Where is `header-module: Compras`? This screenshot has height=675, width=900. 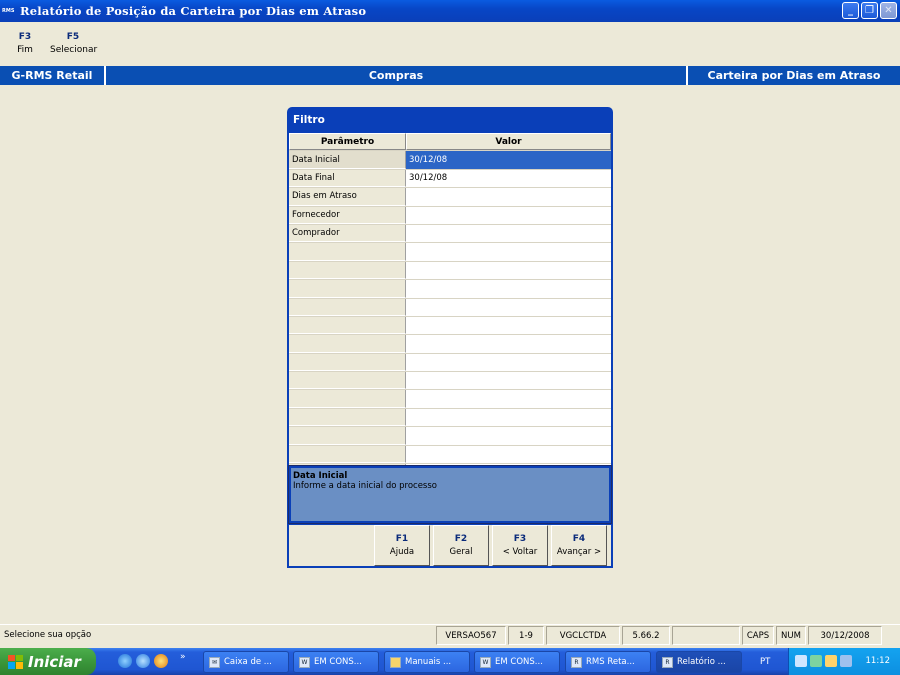 header-module: Compras is located at coordinates (397, 75).